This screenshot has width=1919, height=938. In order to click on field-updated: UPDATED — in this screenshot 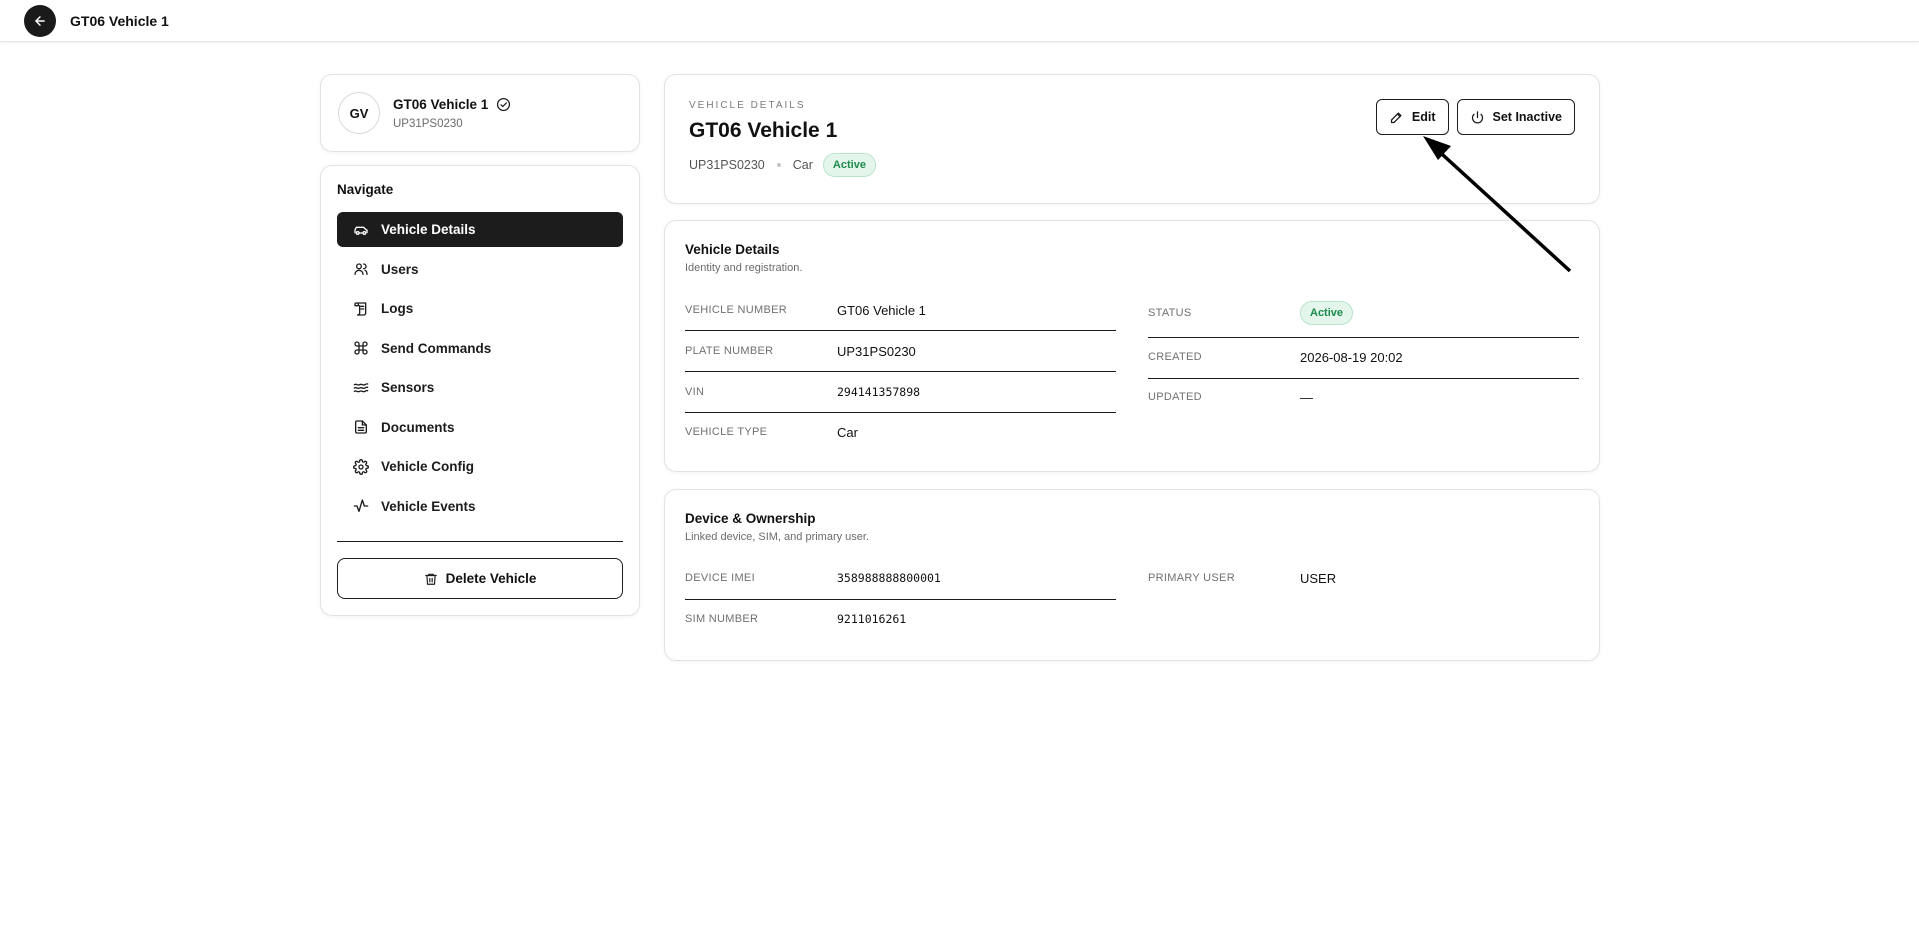, I will do `click(1230, 397)`.